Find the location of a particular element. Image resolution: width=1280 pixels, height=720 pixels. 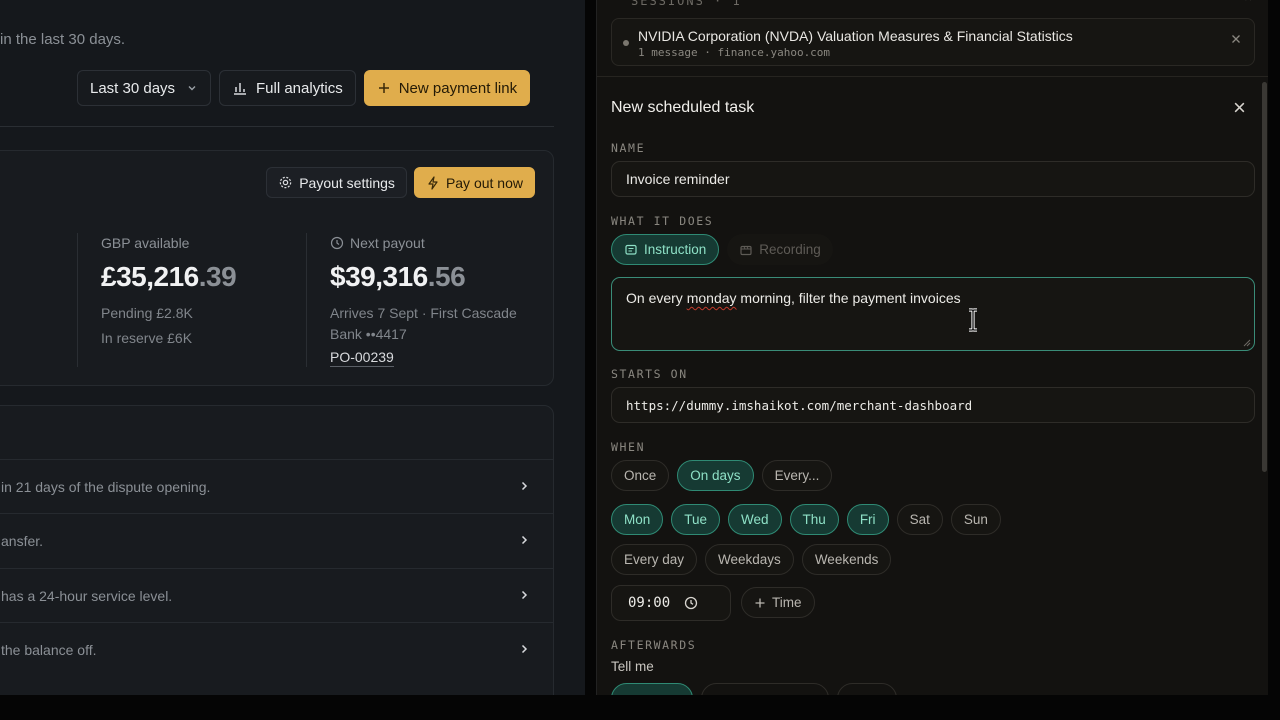

resize-handle-icon is located at coordinates (1247, 343).